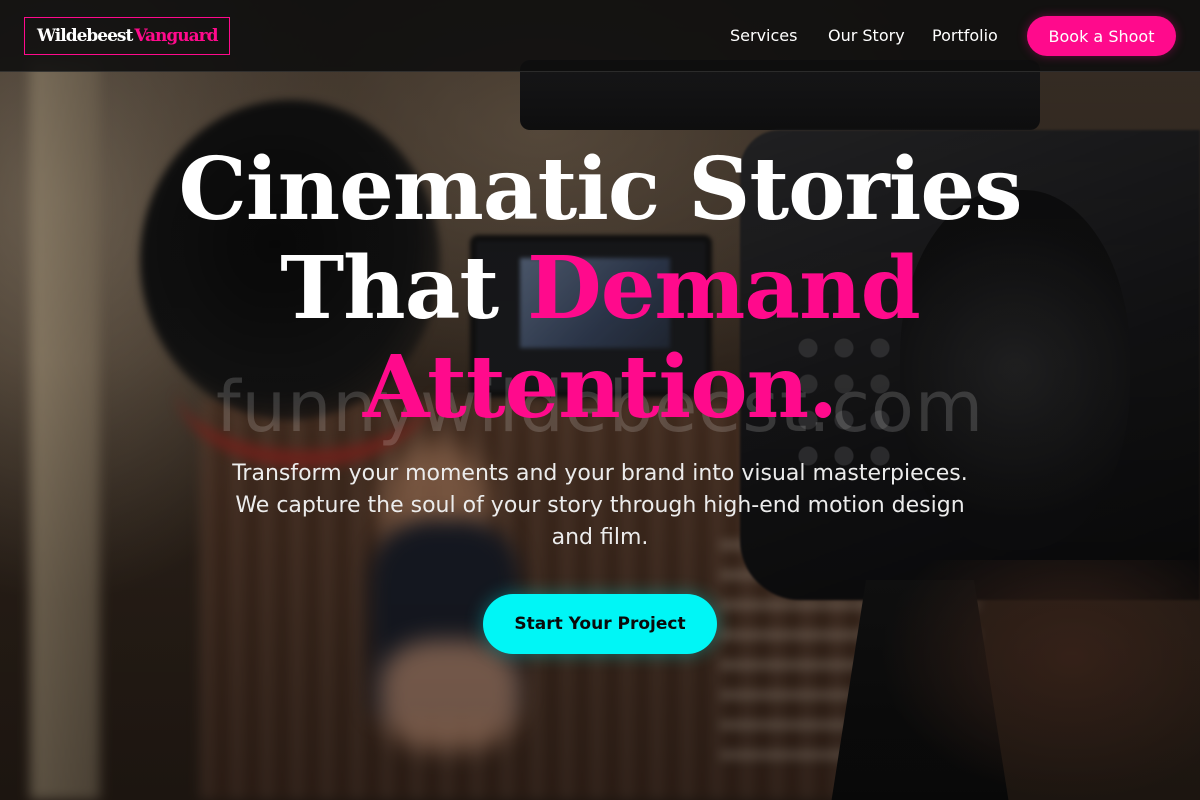  I want to click on book-a-shoot-button: Book a Shoot, so click(1101, 36).